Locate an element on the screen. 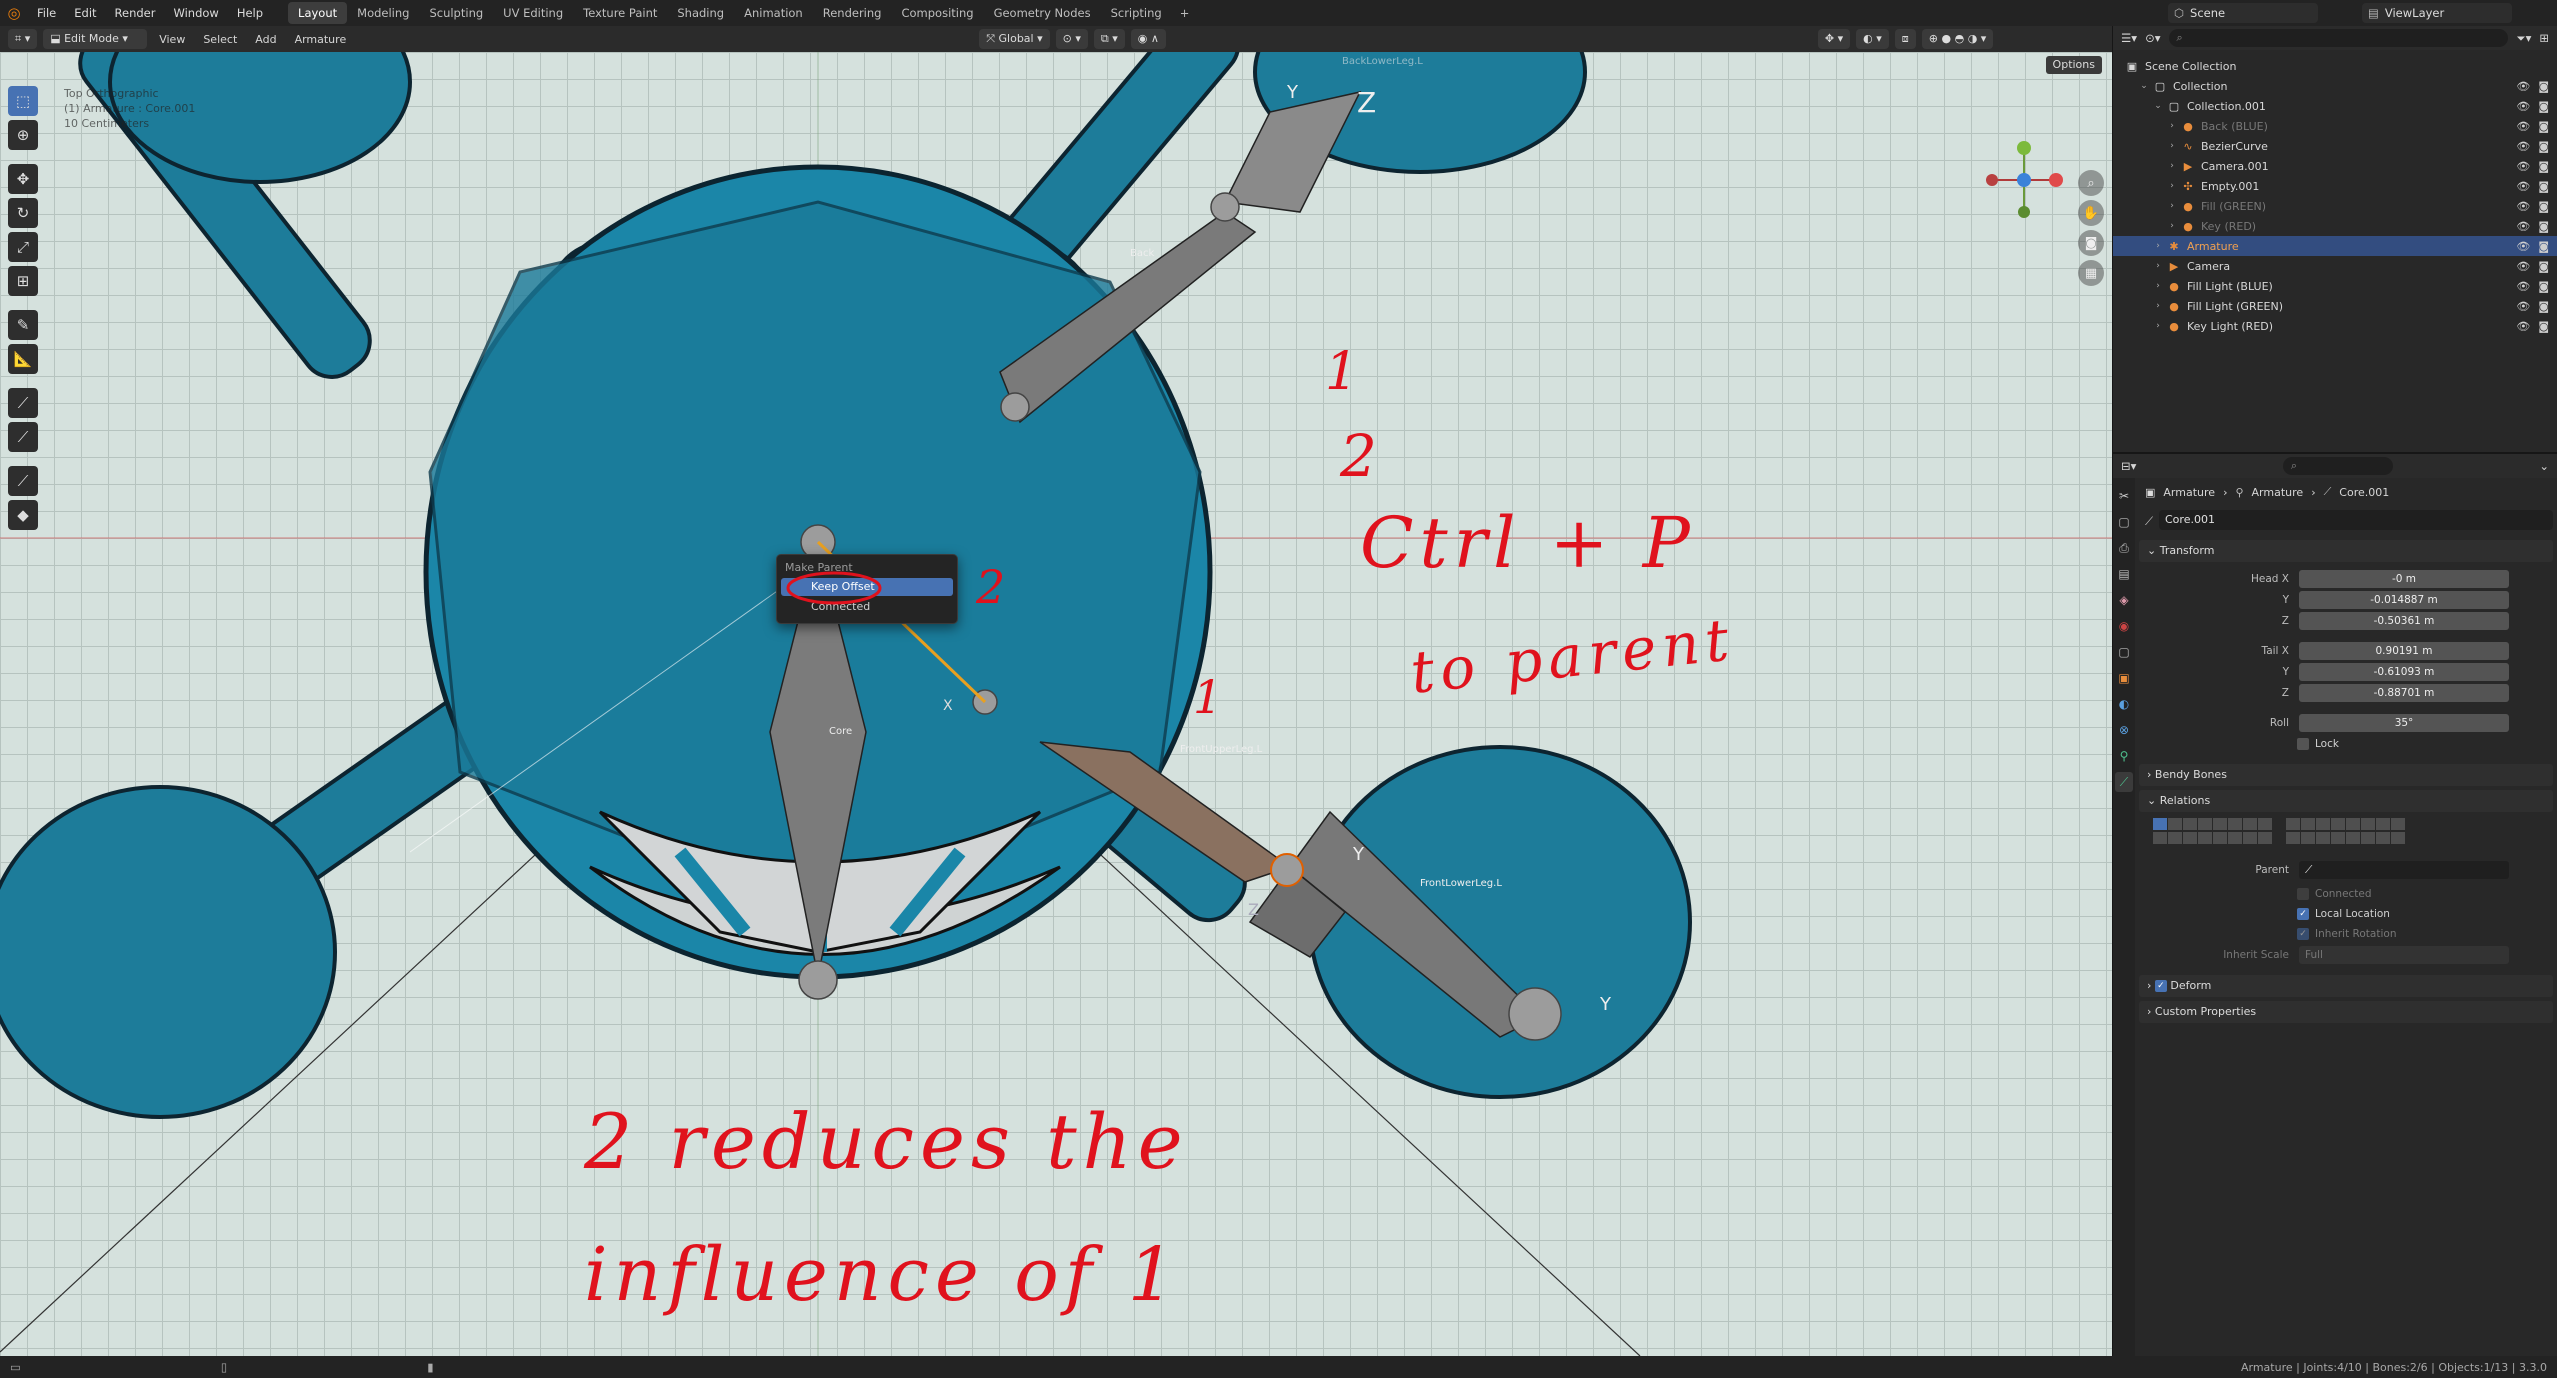  navigation-gizmo is located at coordinates (2024, 180).